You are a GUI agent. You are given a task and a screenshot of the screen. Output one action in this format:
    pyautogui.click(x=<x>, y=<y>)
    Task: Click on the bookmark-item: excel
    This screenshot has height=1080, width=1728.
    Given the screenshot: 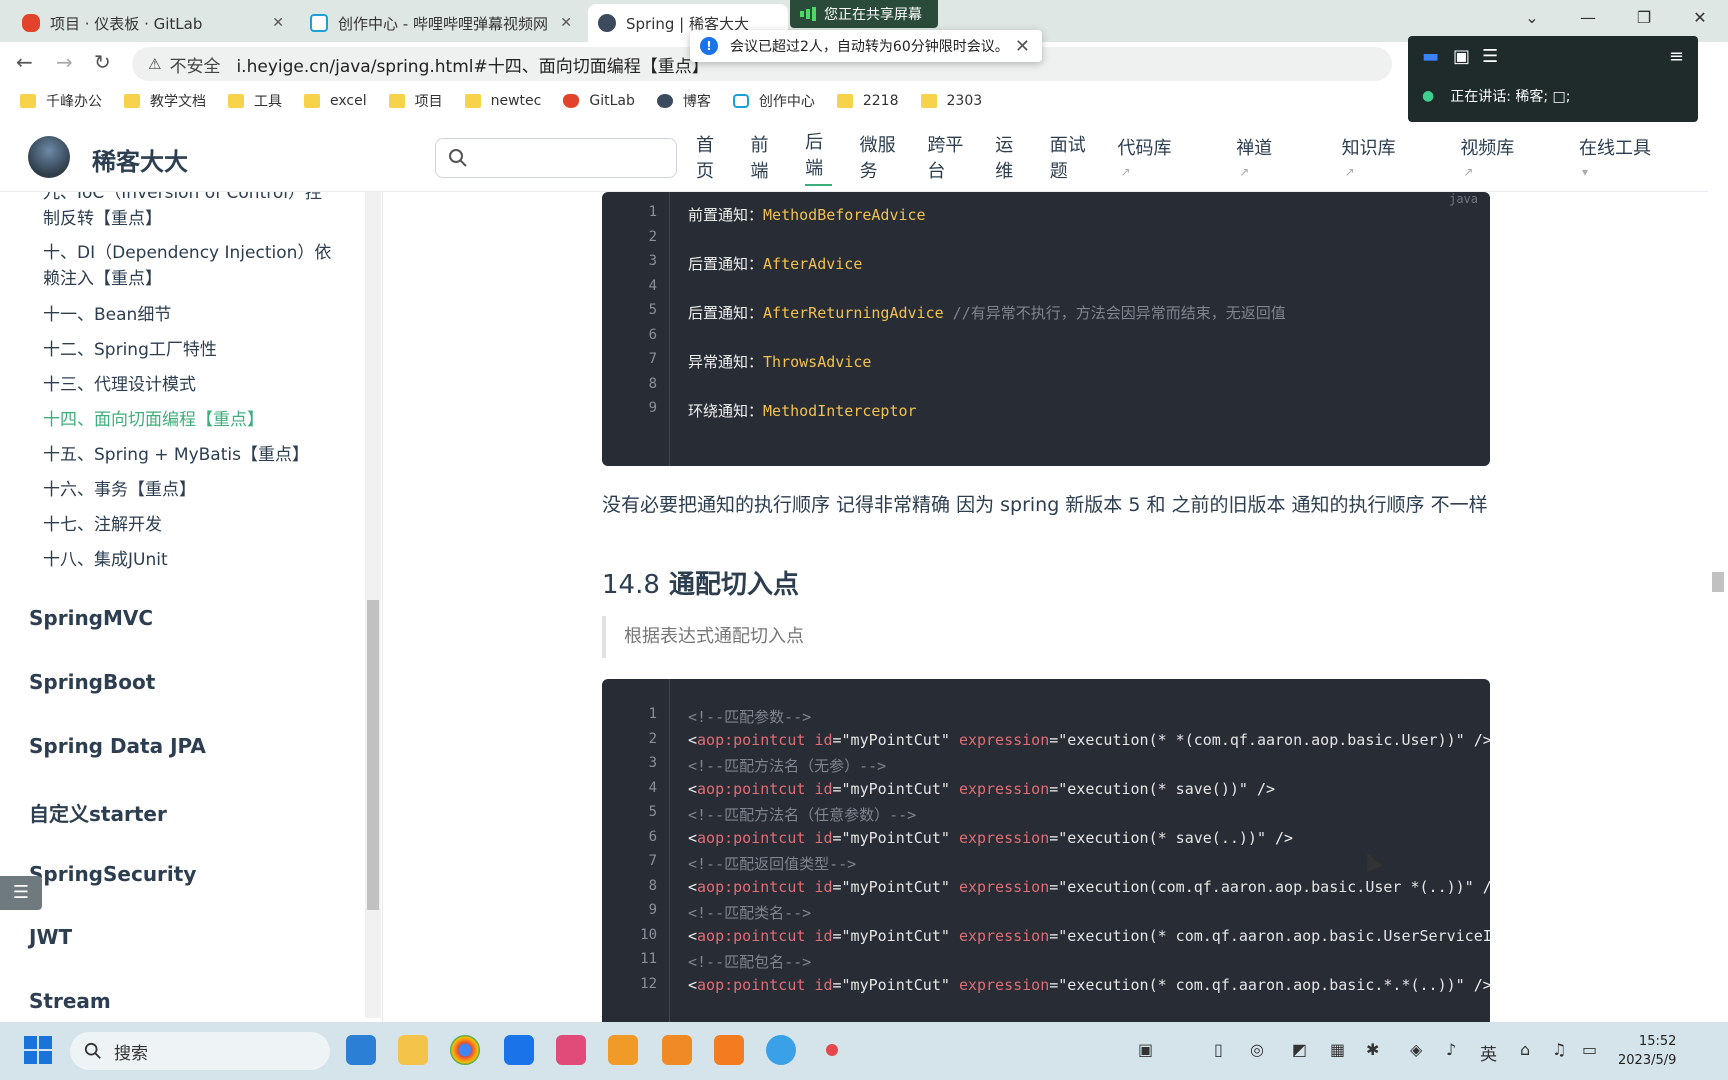 What is the action you would take?
    pyautogui.click(x=335, y=101)
    